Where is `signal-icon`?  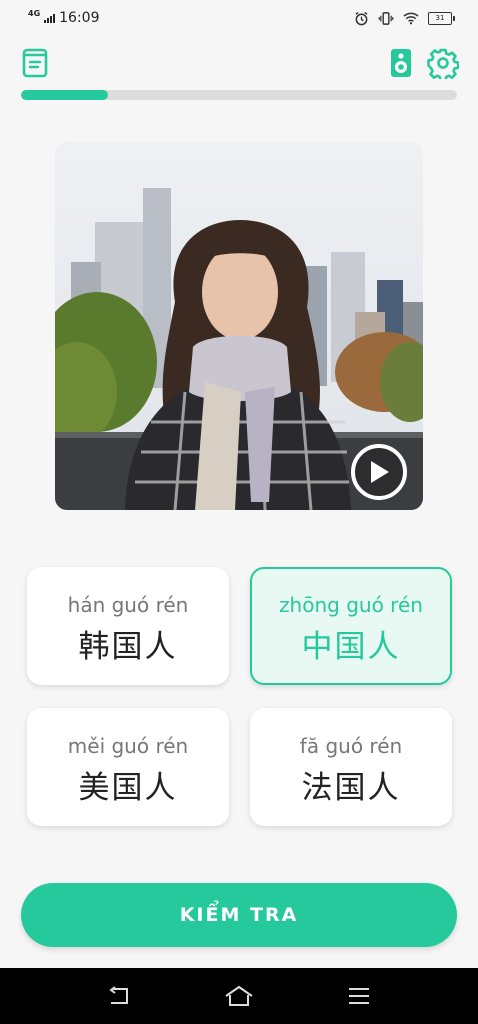 signal-icon is located at coordinates (50, 18).